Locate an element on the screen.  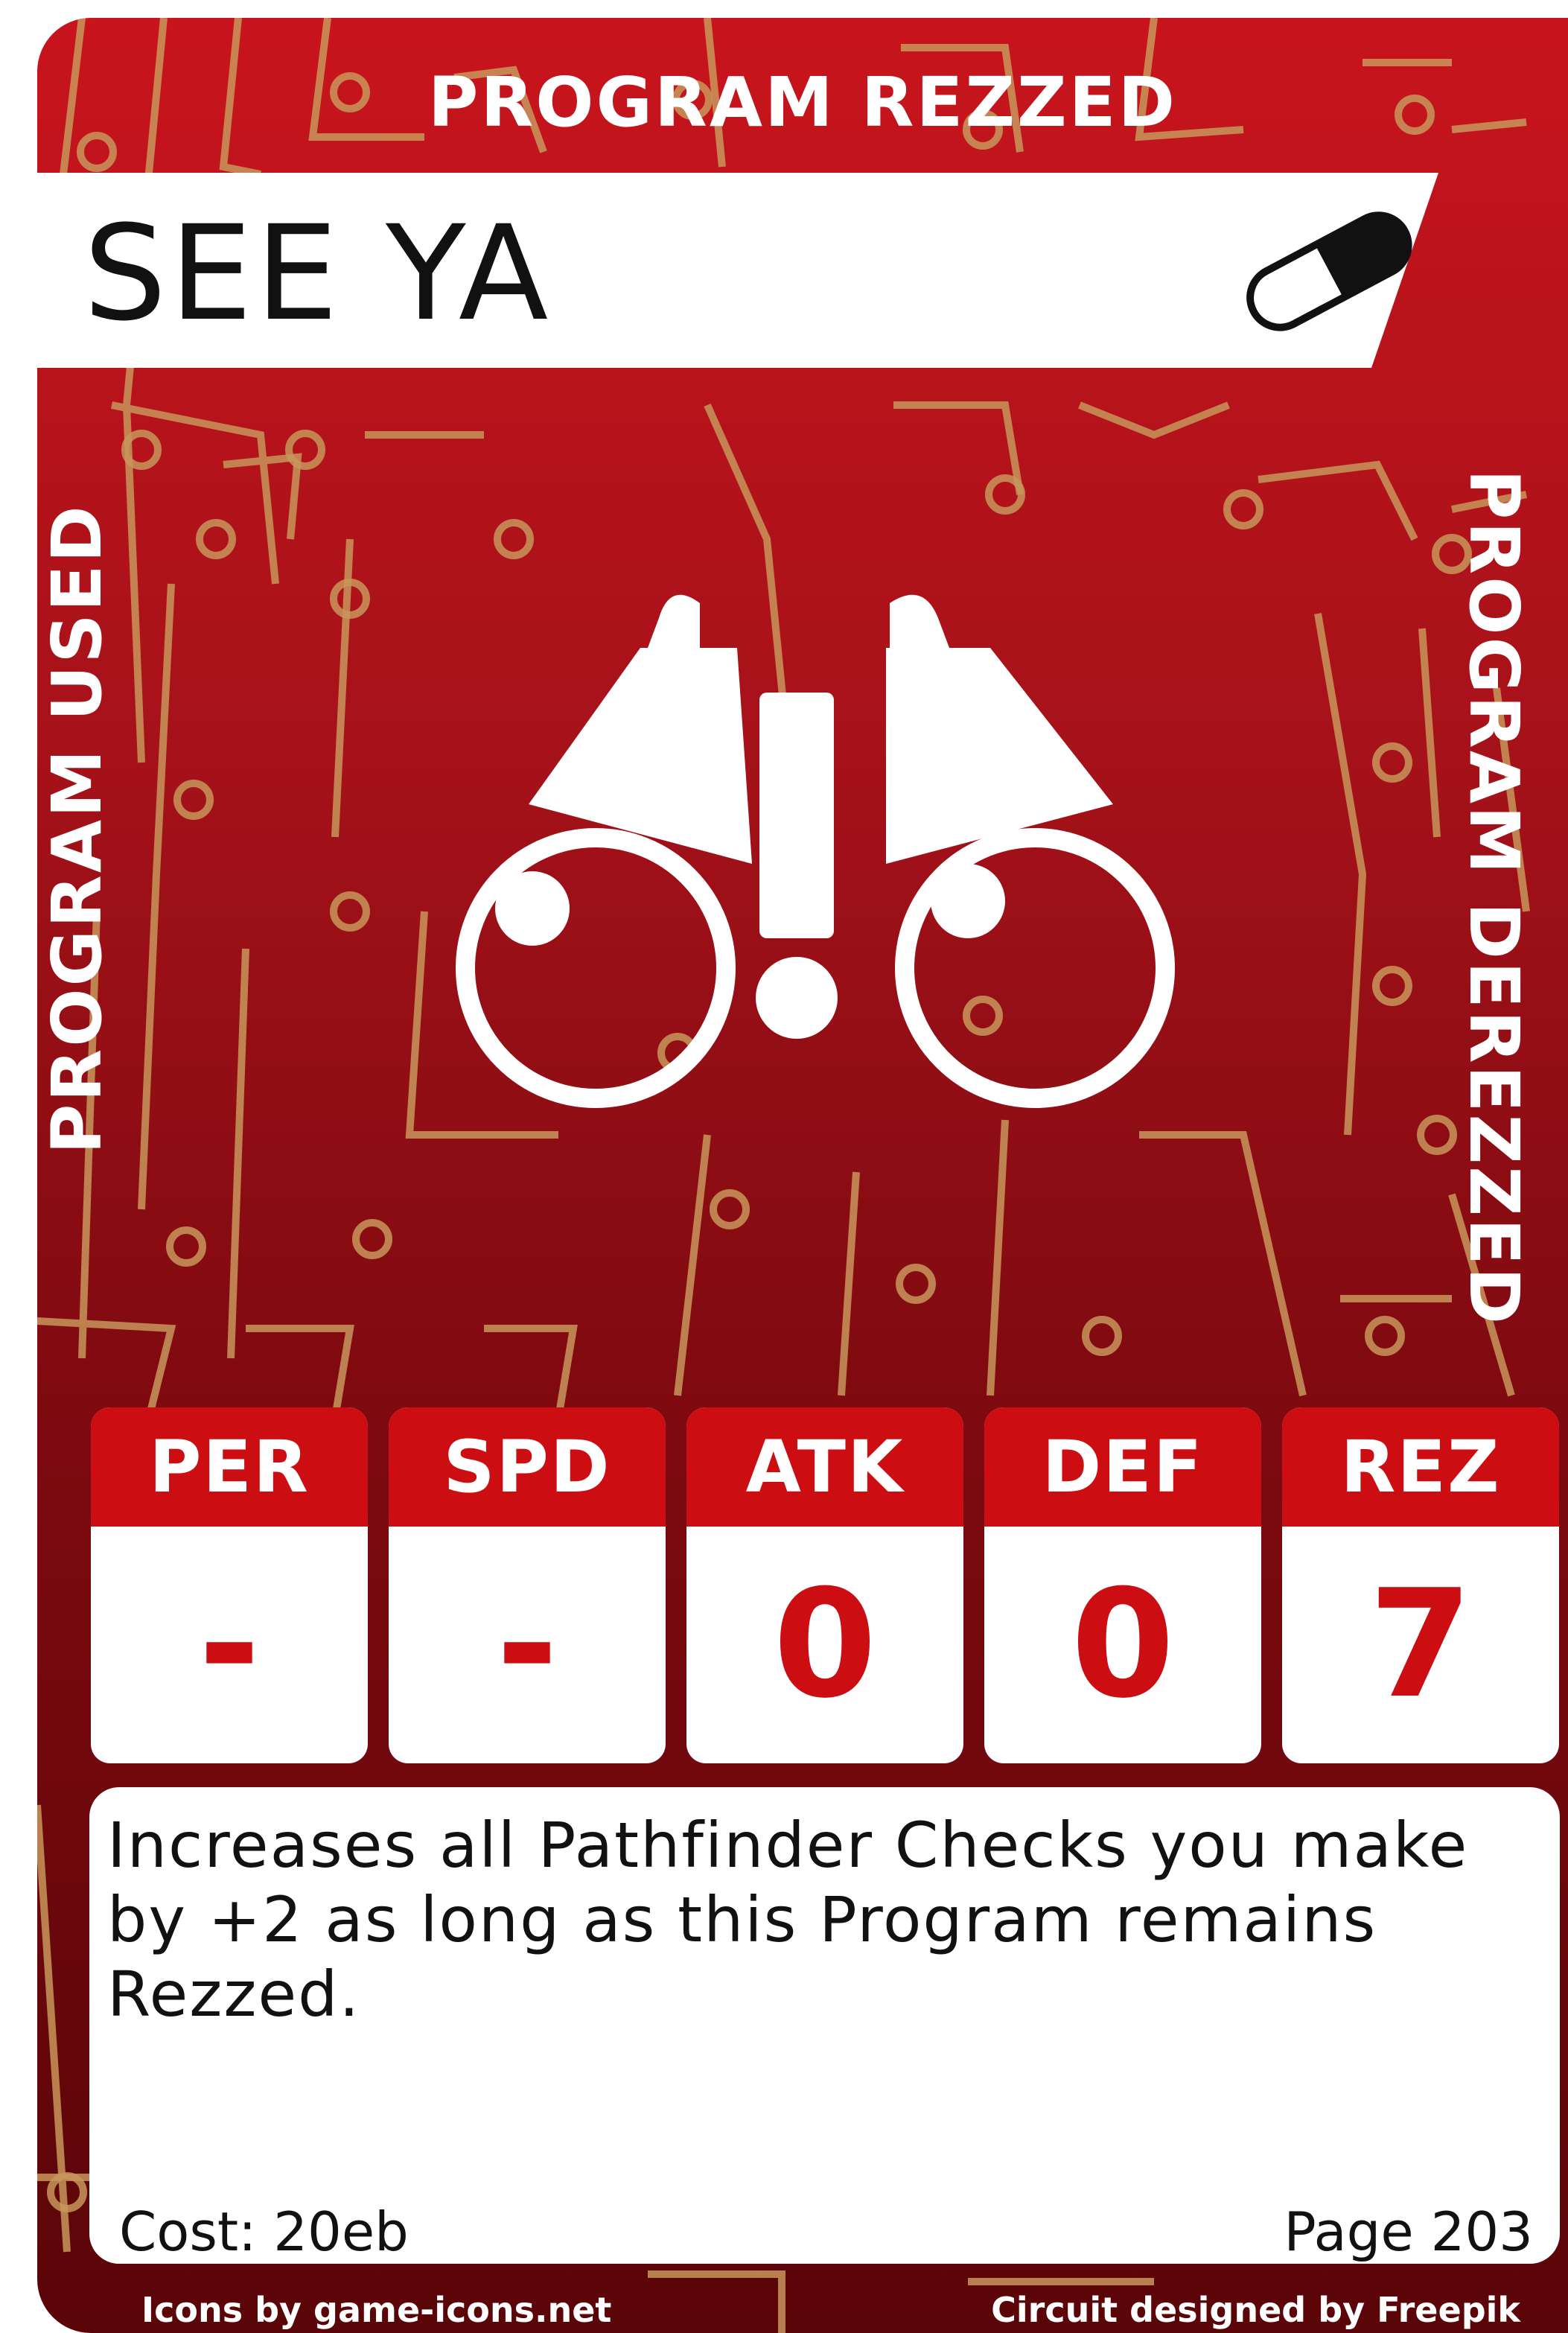
stat-def: DEF 0 is located at coordinates (1122, 1585).